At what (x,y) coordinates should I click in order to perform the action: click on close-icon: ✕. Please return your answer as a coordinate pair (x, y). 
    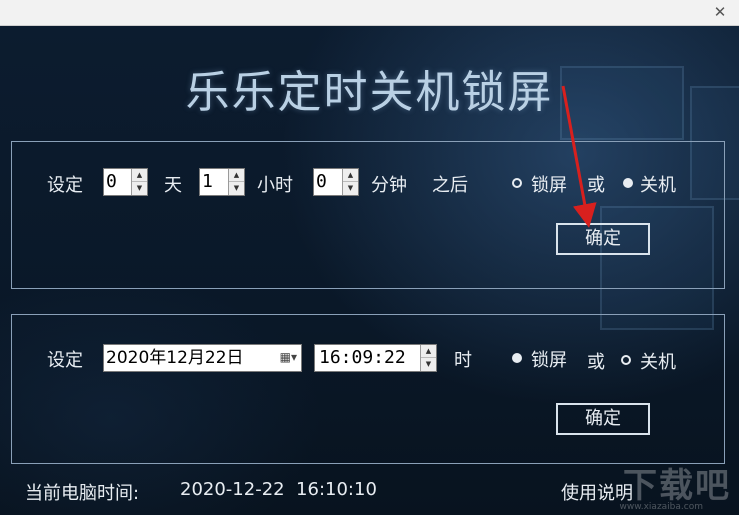
    Looking at the image, I should click on (720, 12).